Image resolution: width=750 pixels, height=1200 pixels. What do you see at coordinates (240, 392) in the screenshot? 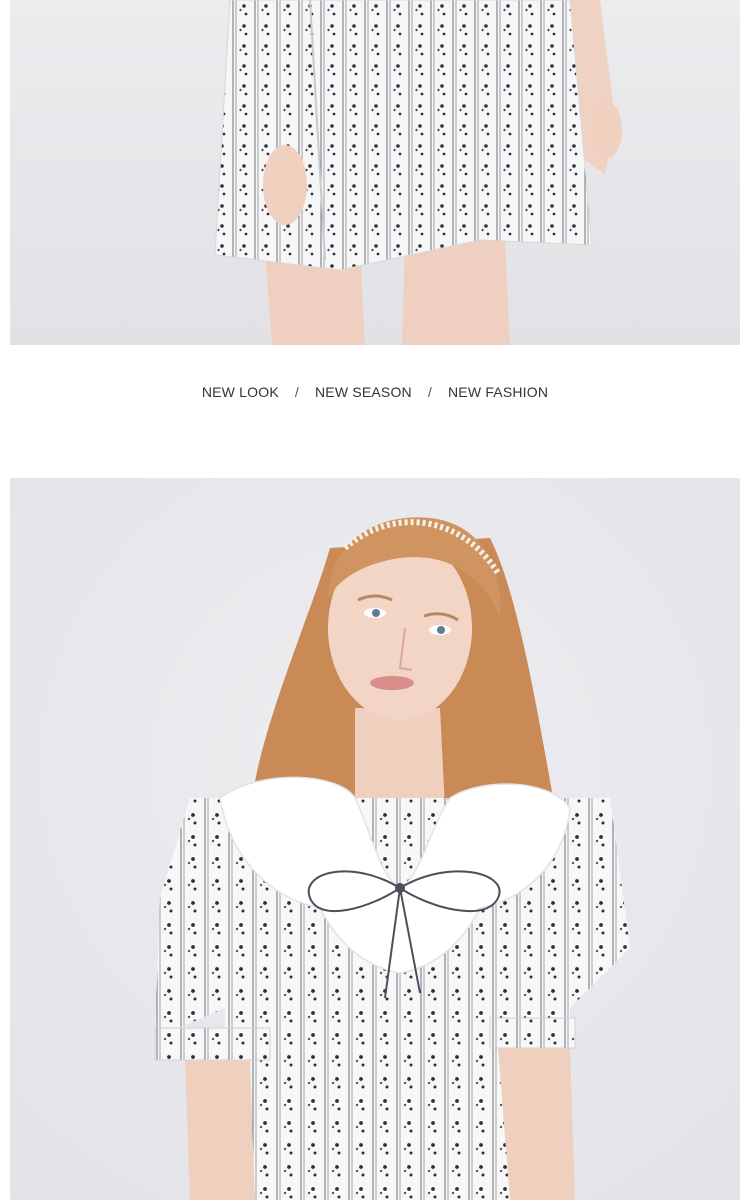
I see `tagline-item-look: NEW LOOK` at bounding box center [240, 392].